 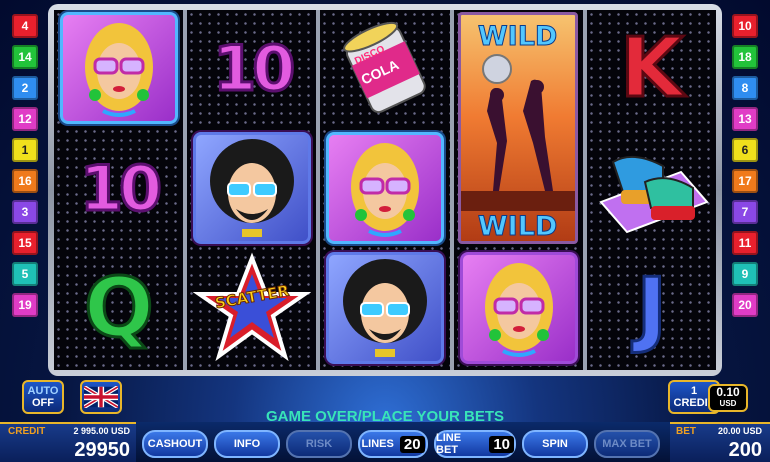 I want to click on payline-marker: 11, so click(x=745, y=243).